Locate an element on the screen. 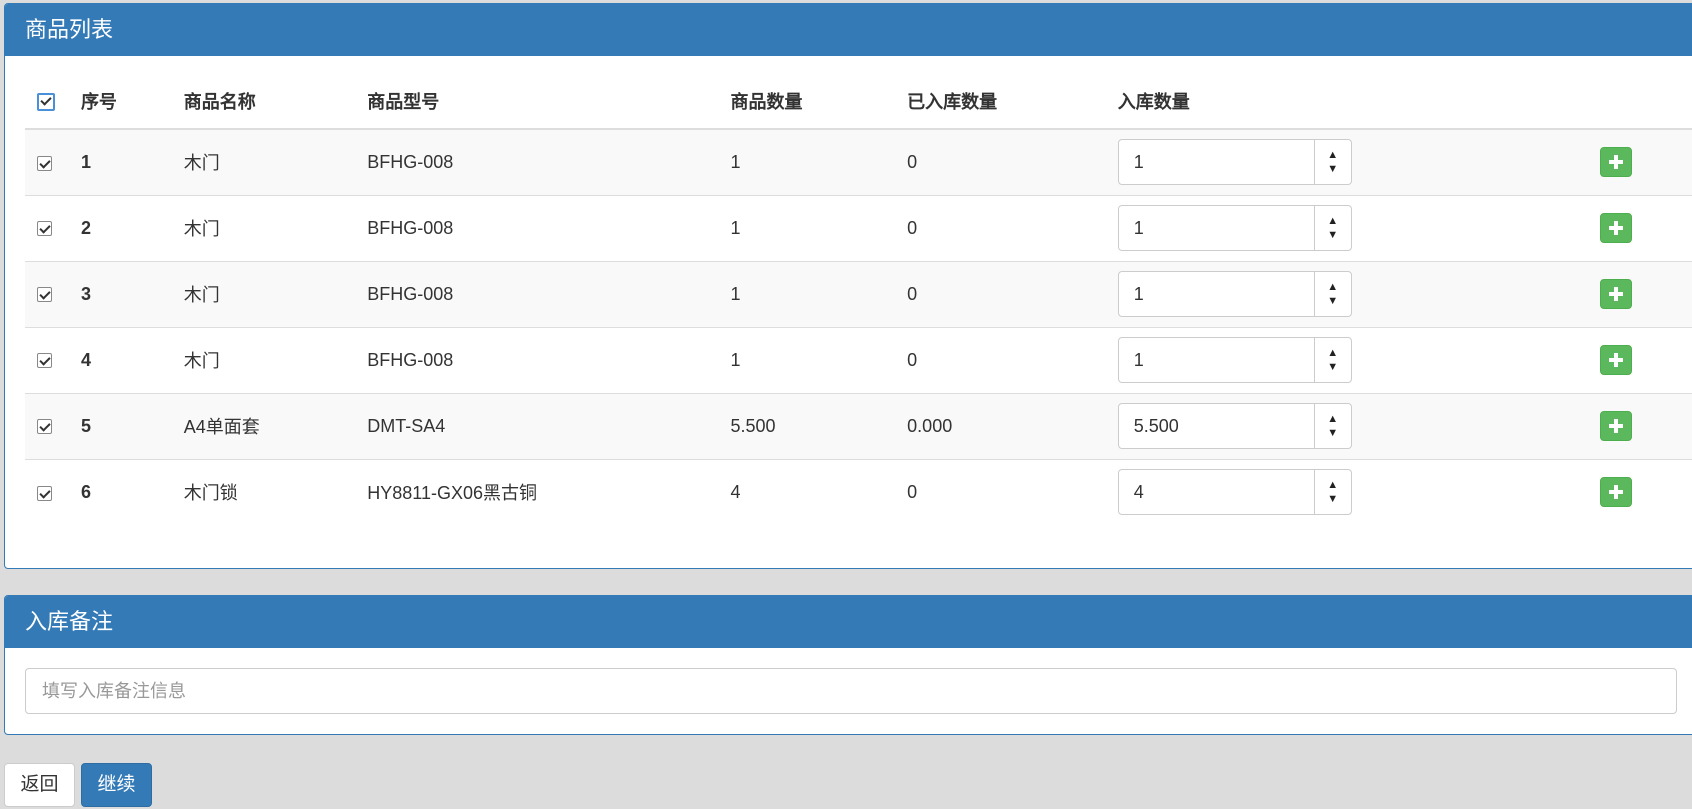 This screenshot has height=809, width=1692. row-no: 6 is located at coordinates (130, 491).